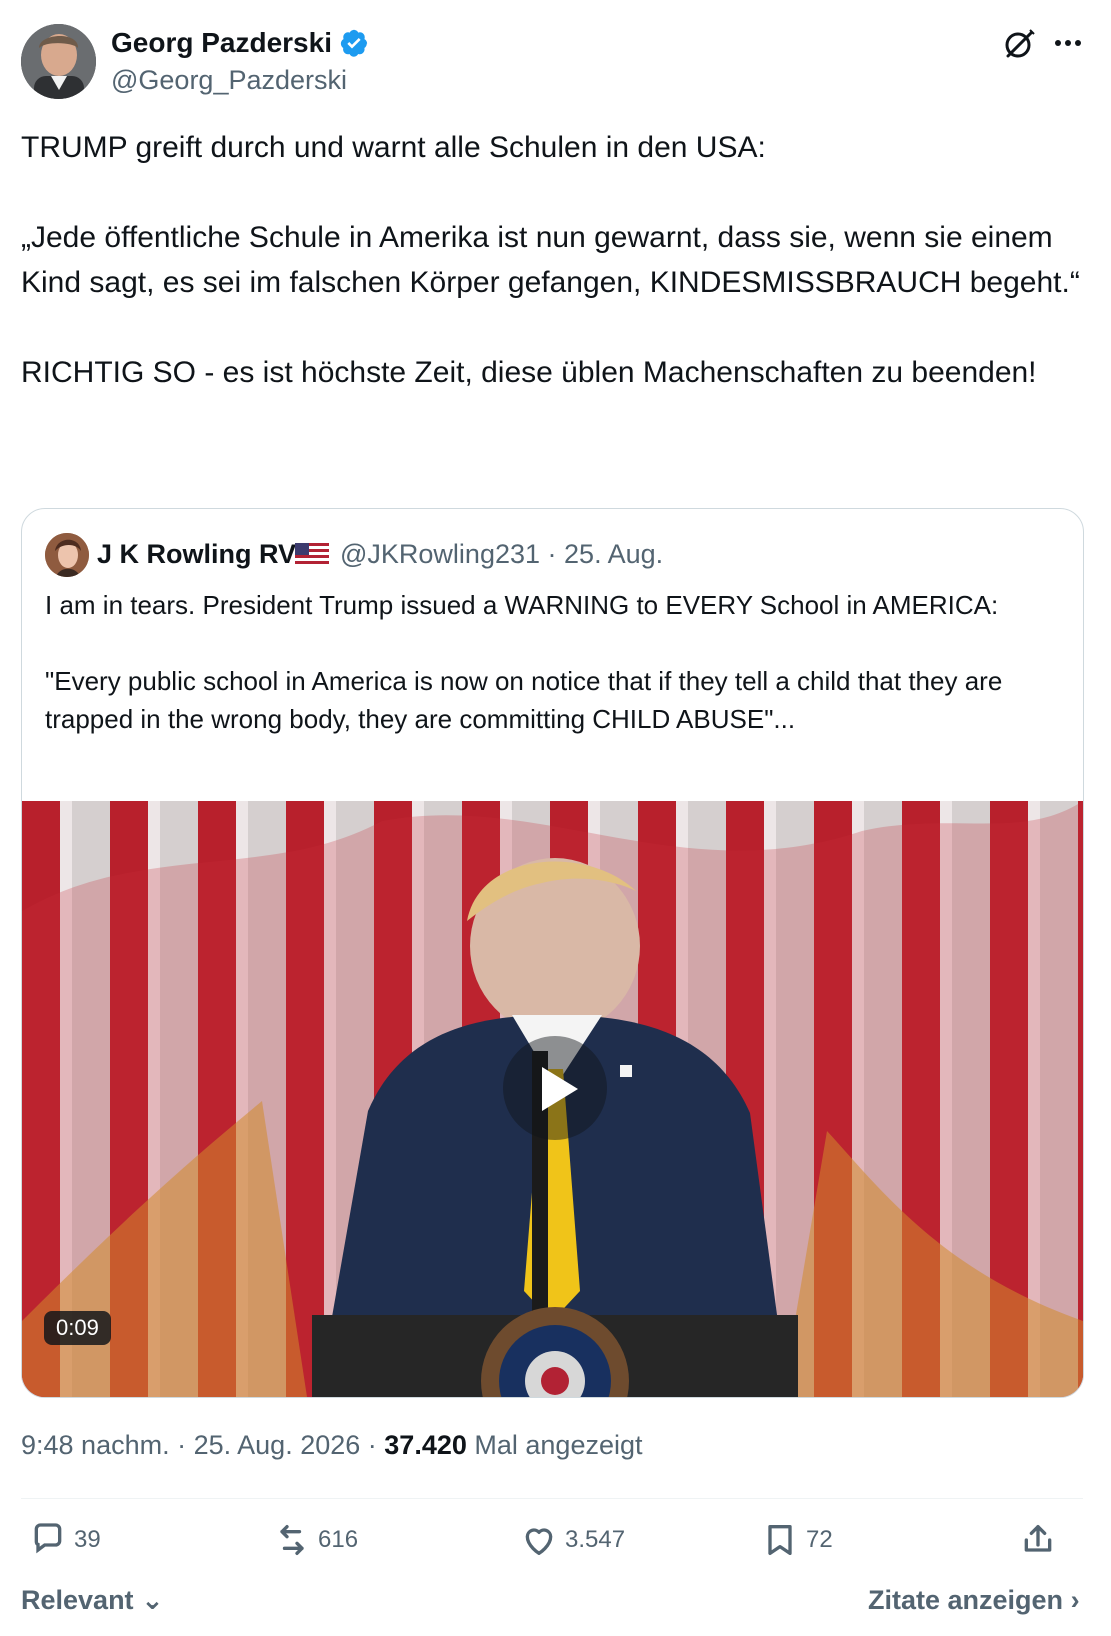 The width and height of the screenshot is (1111, 1636). I want to click on grok-icon, so click(1019, 44).